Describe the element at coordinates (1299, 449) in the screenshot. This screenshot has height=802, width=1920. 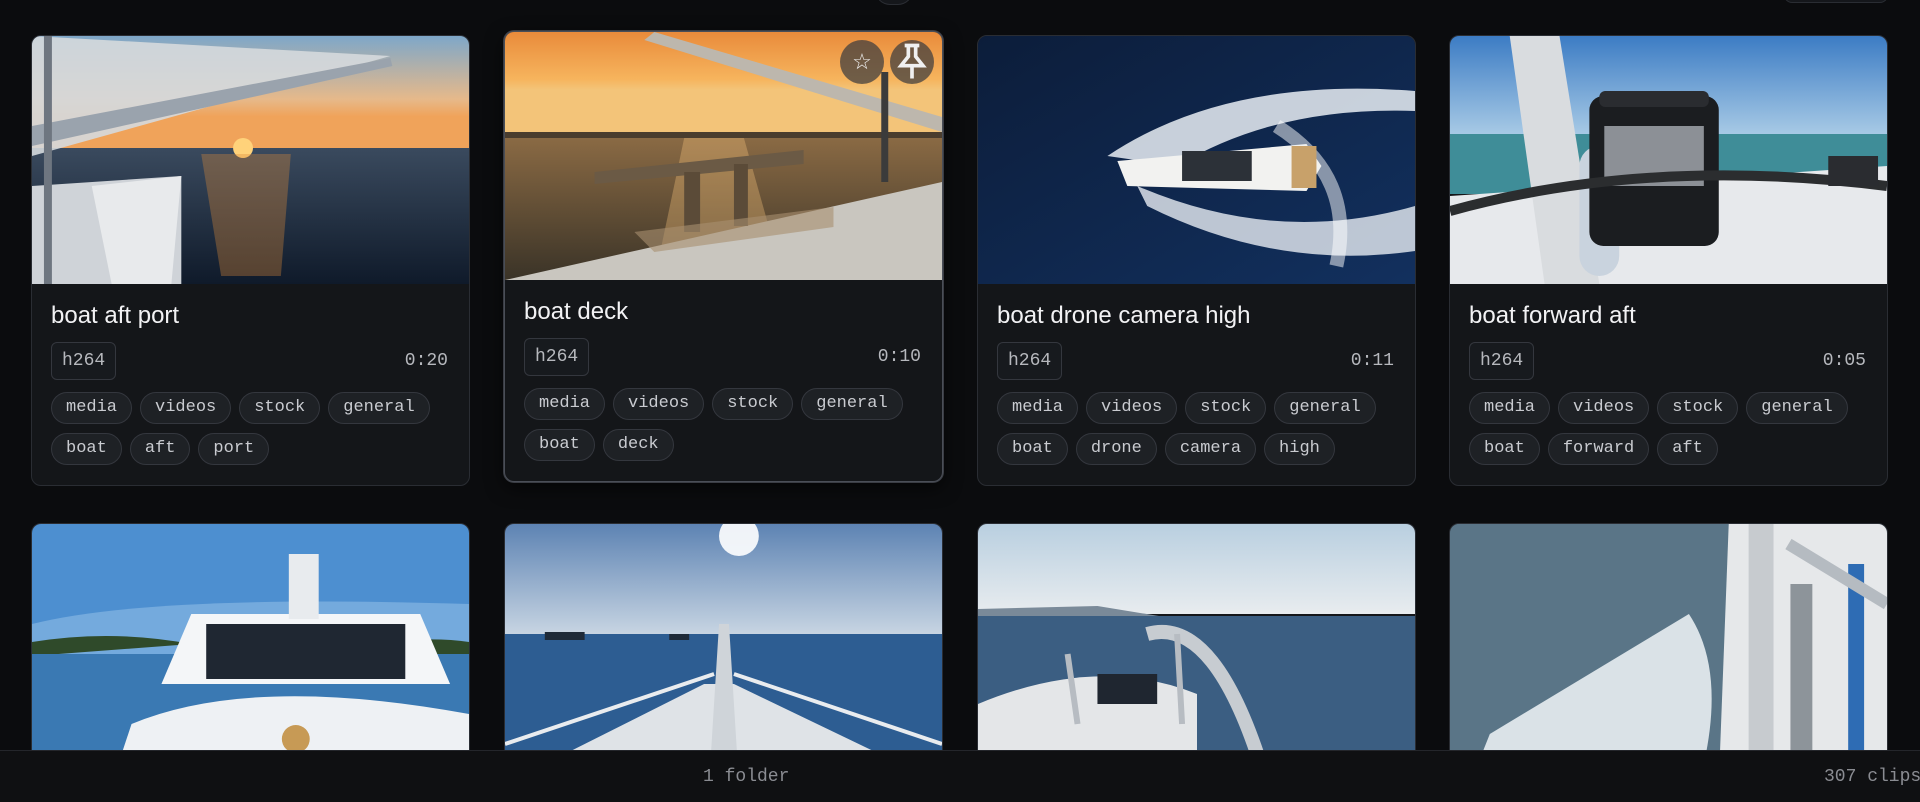
I see `tag-chip: high` at that location.